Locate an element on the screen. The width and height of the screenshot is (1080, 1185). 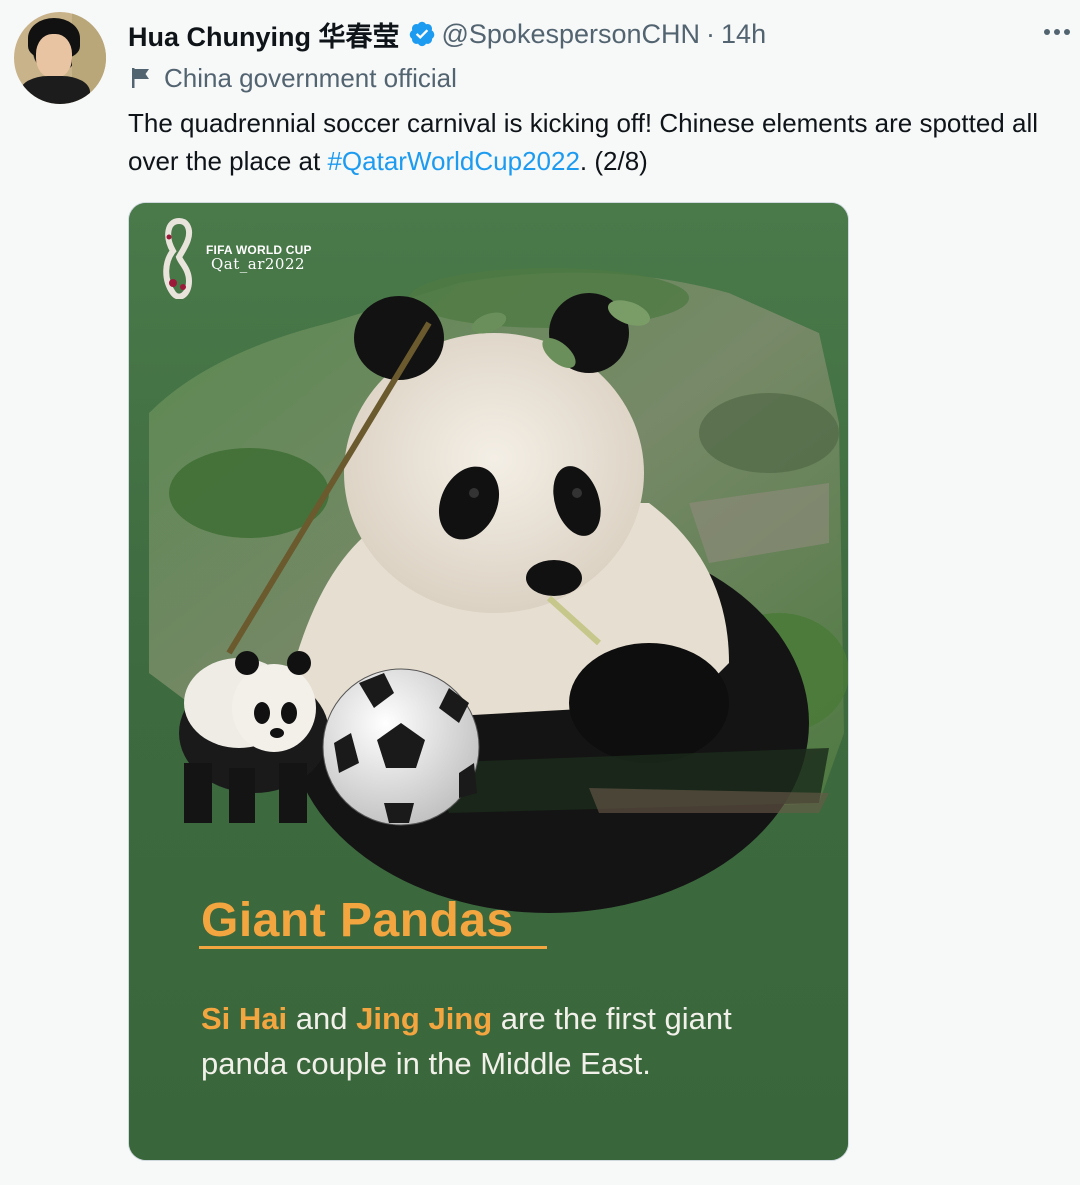
panda-name-1: Si Hai is located at coordinates (244, 1018).